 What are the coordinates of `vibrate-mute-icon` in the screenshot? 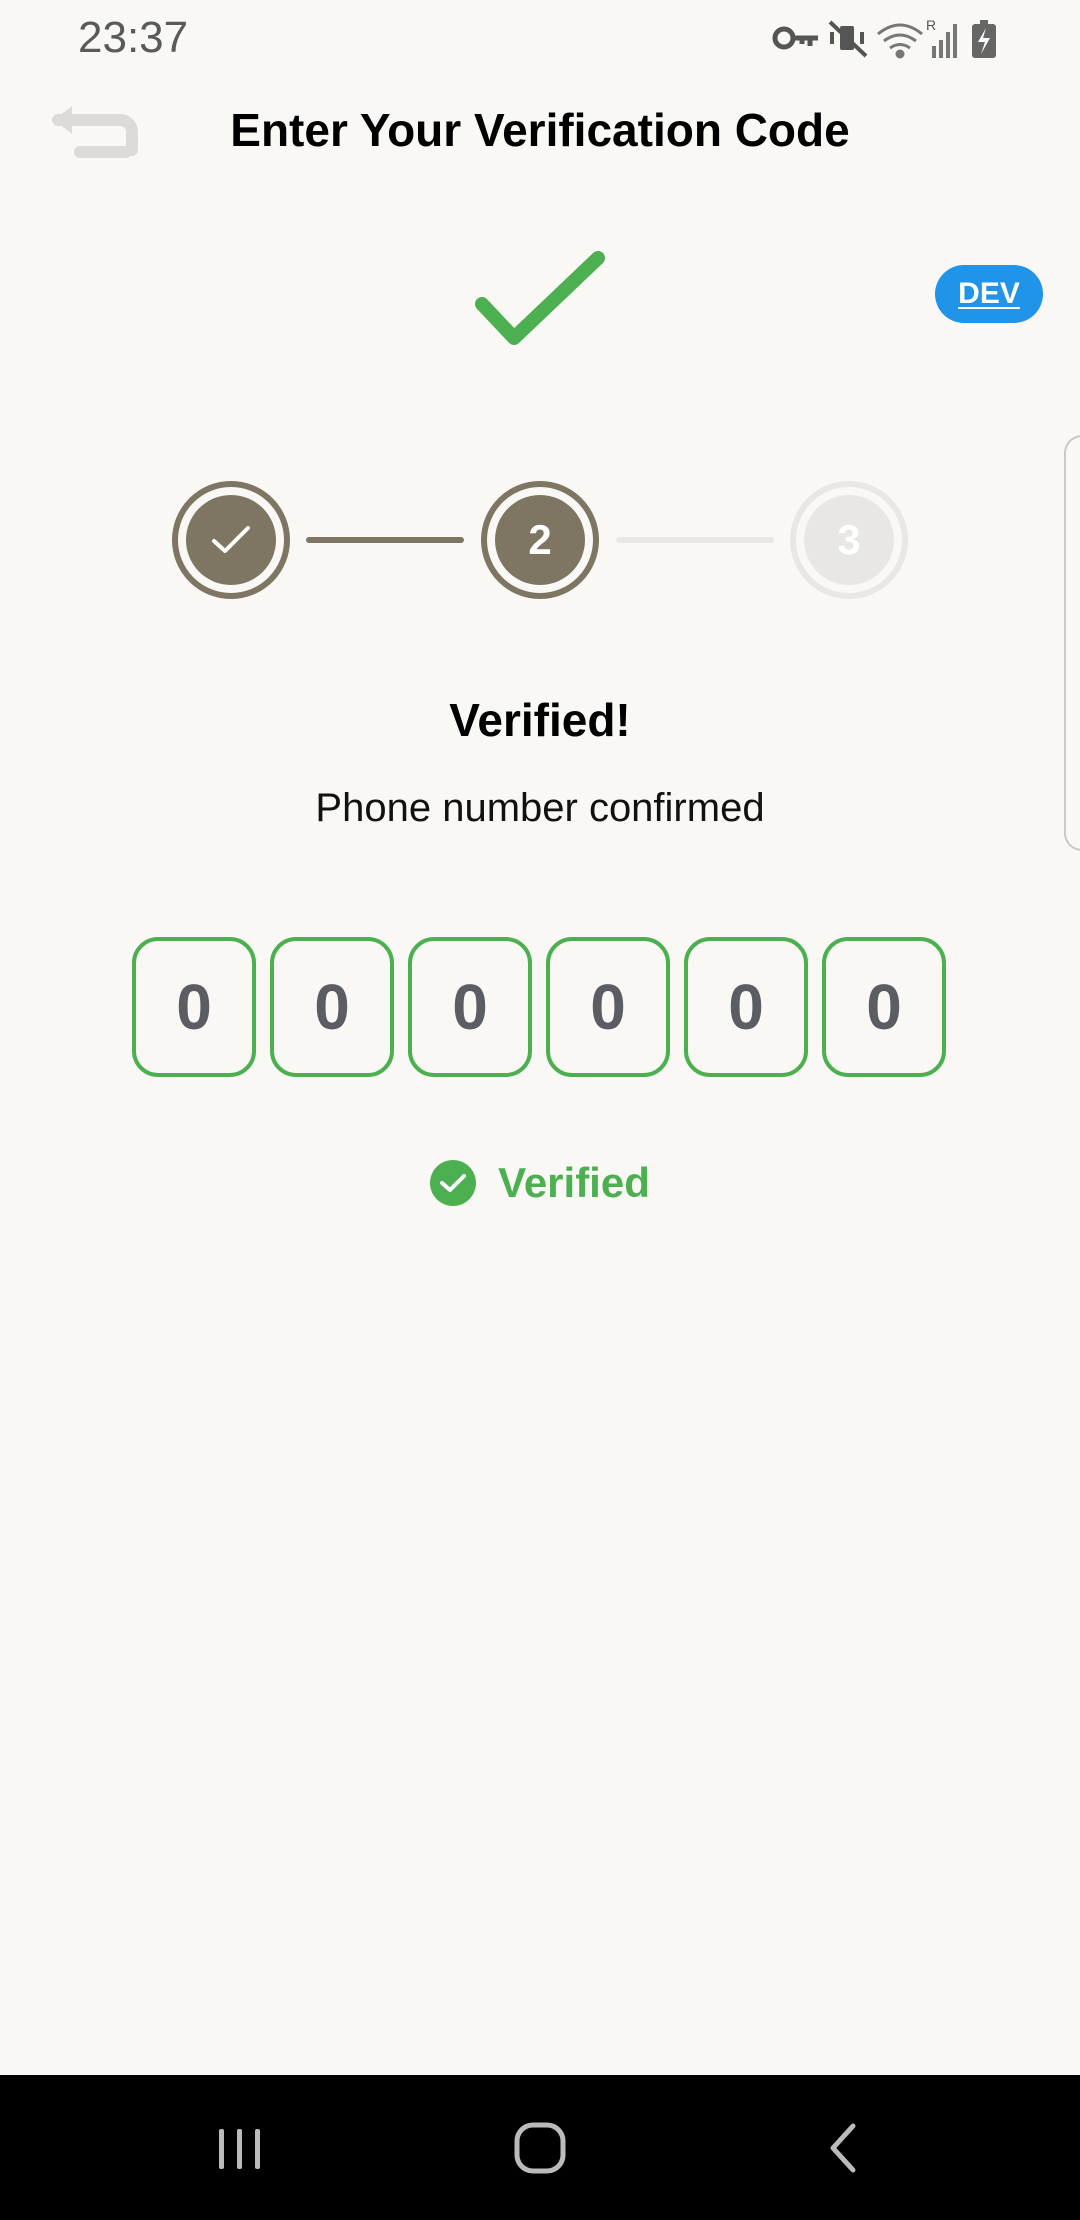 It's located at (848, 39).